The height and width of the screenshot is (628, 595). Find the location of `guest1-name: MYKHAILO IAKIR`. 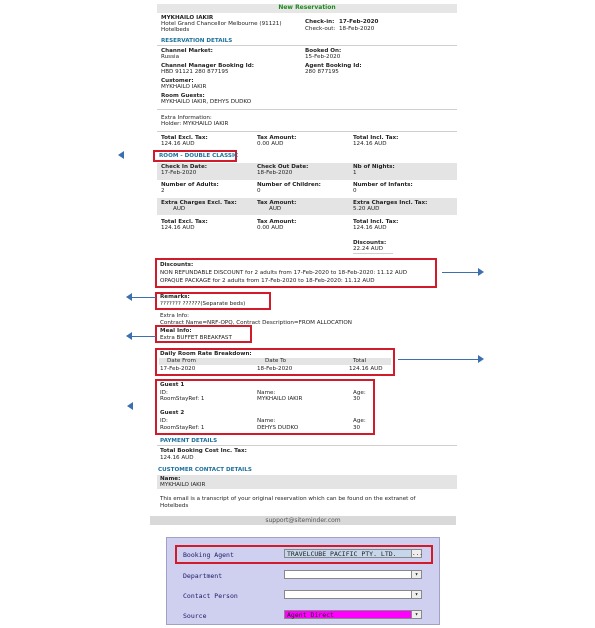

guest1-name: MYKHAILO IAKIR is located at coordinates (280, 399).